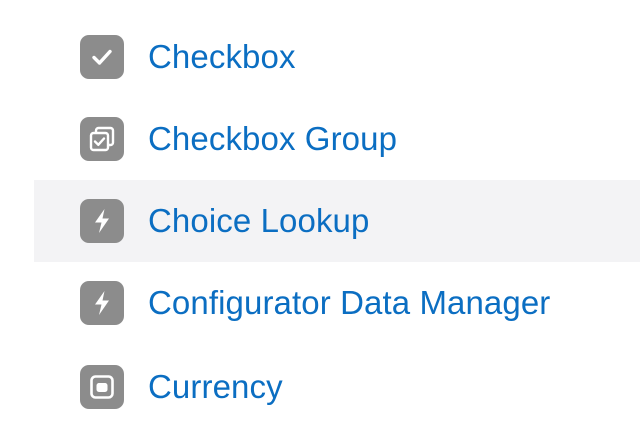  What do you see at coordinates (102, 387) in the screenshot?
I see `currency-icon` at bounding box center [102, 387].